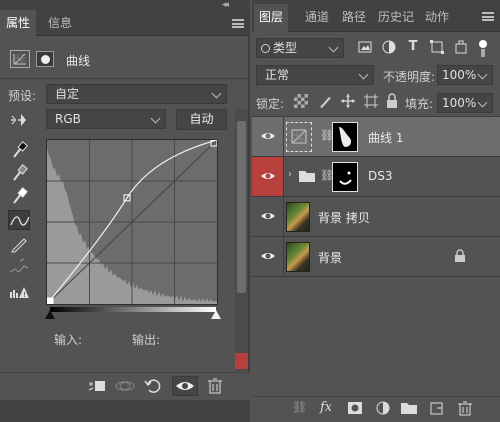  What do you see at coordinates (19, 173) in the screenshot?
I see `gray-eyedropper-icon` at bounding box center [19, 173].